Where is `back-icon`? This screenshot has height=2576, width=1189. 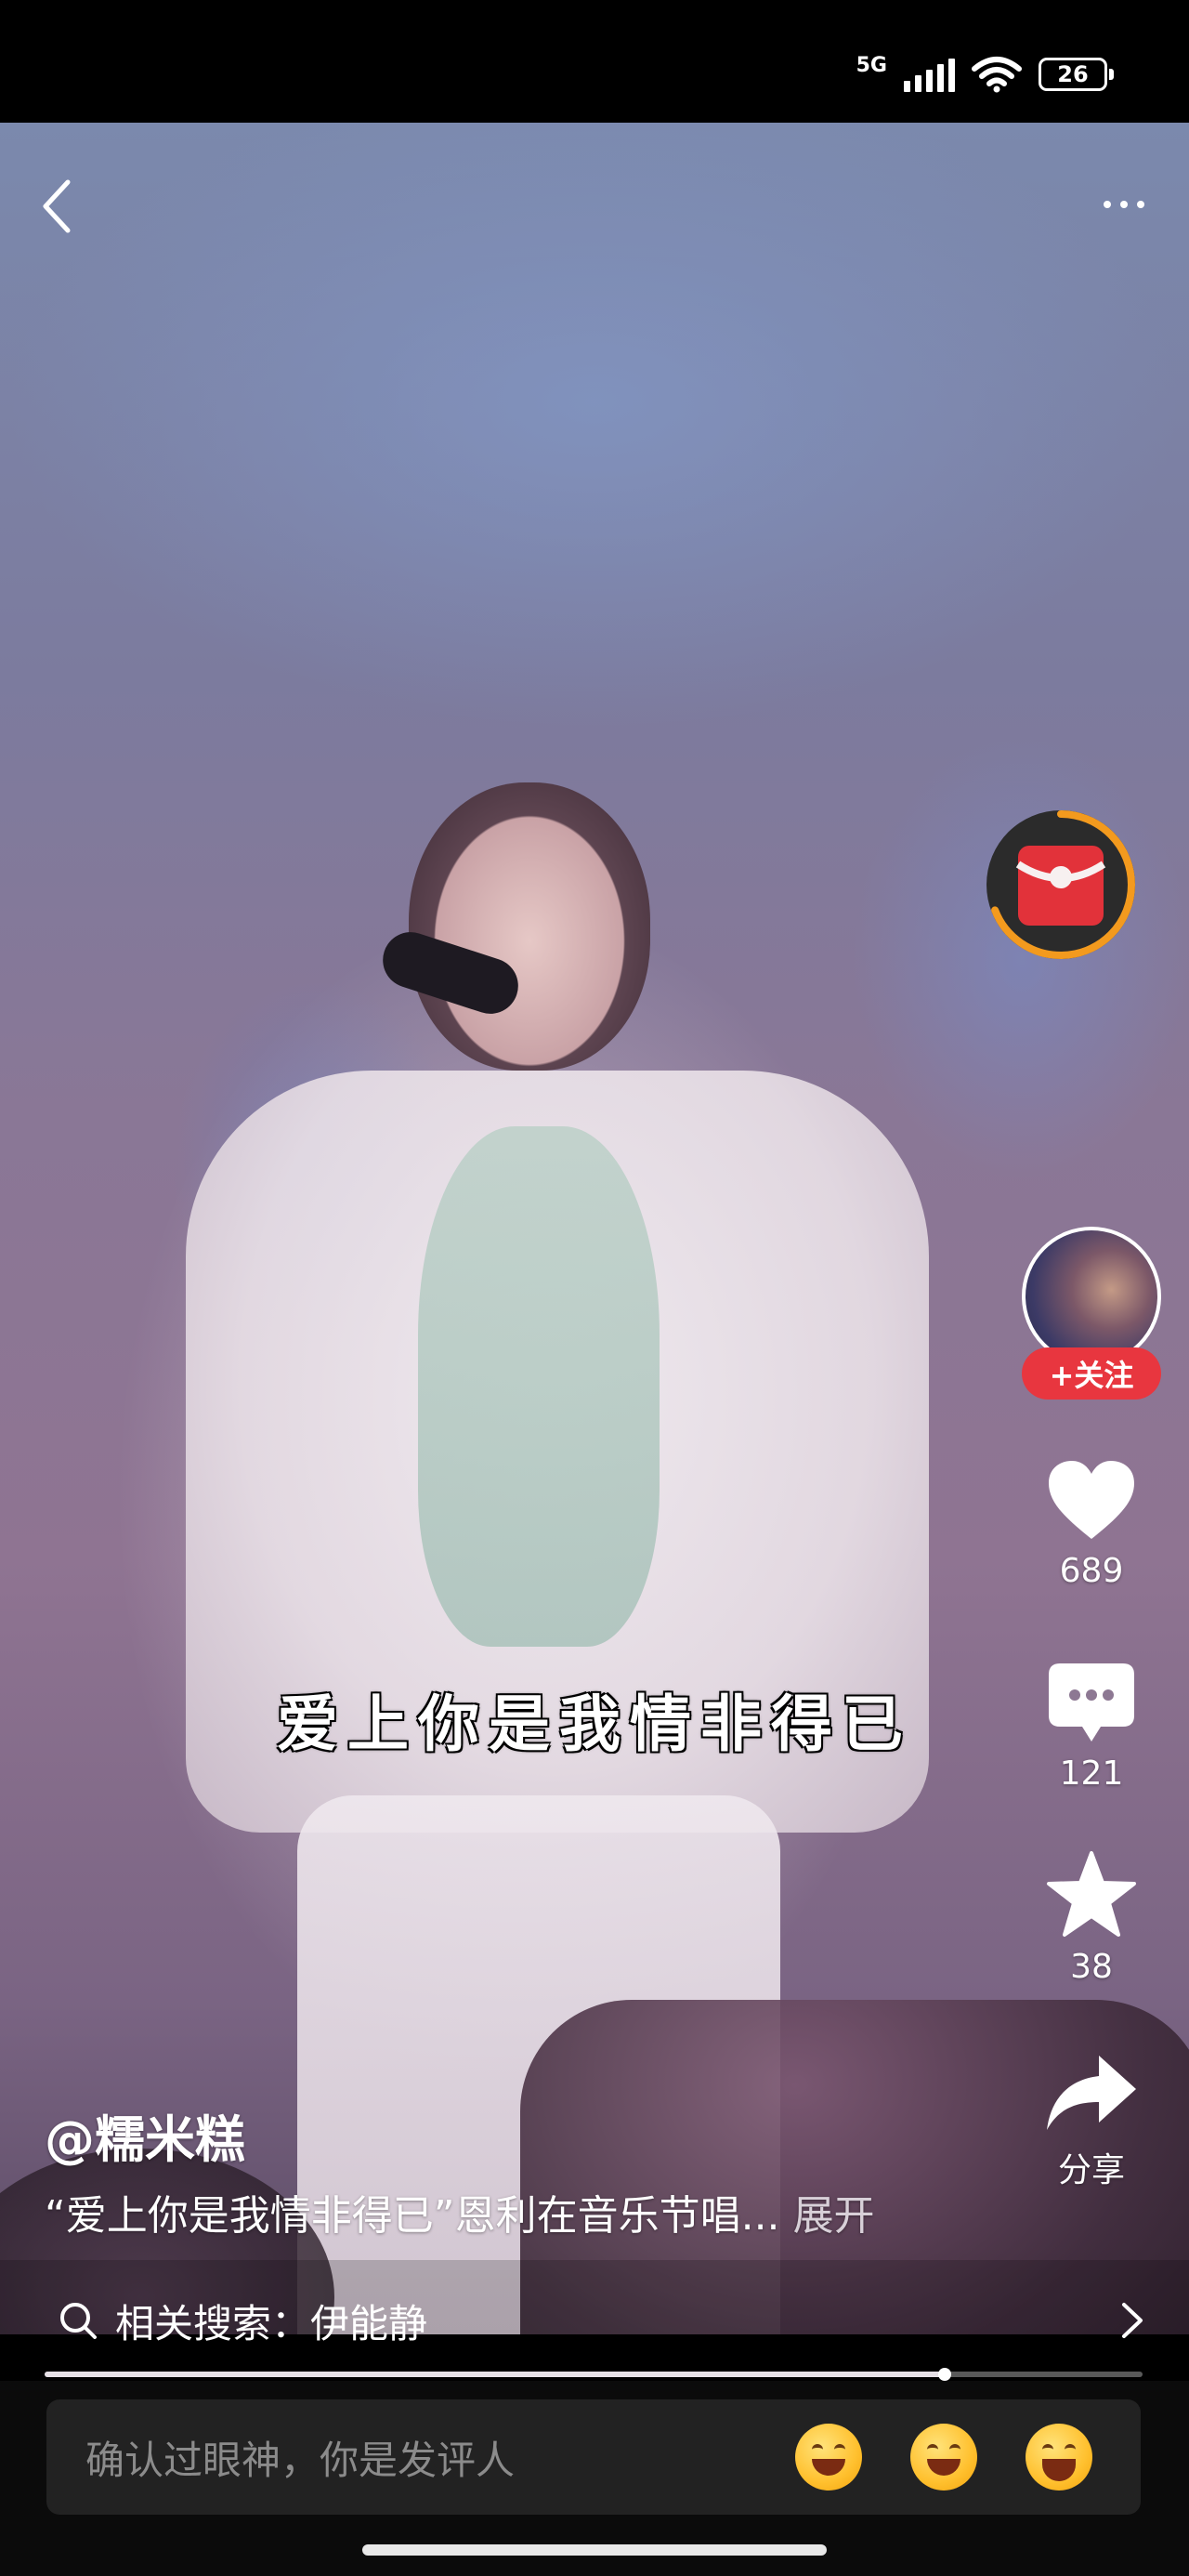 back-icon is located at coordinates (57, 206).